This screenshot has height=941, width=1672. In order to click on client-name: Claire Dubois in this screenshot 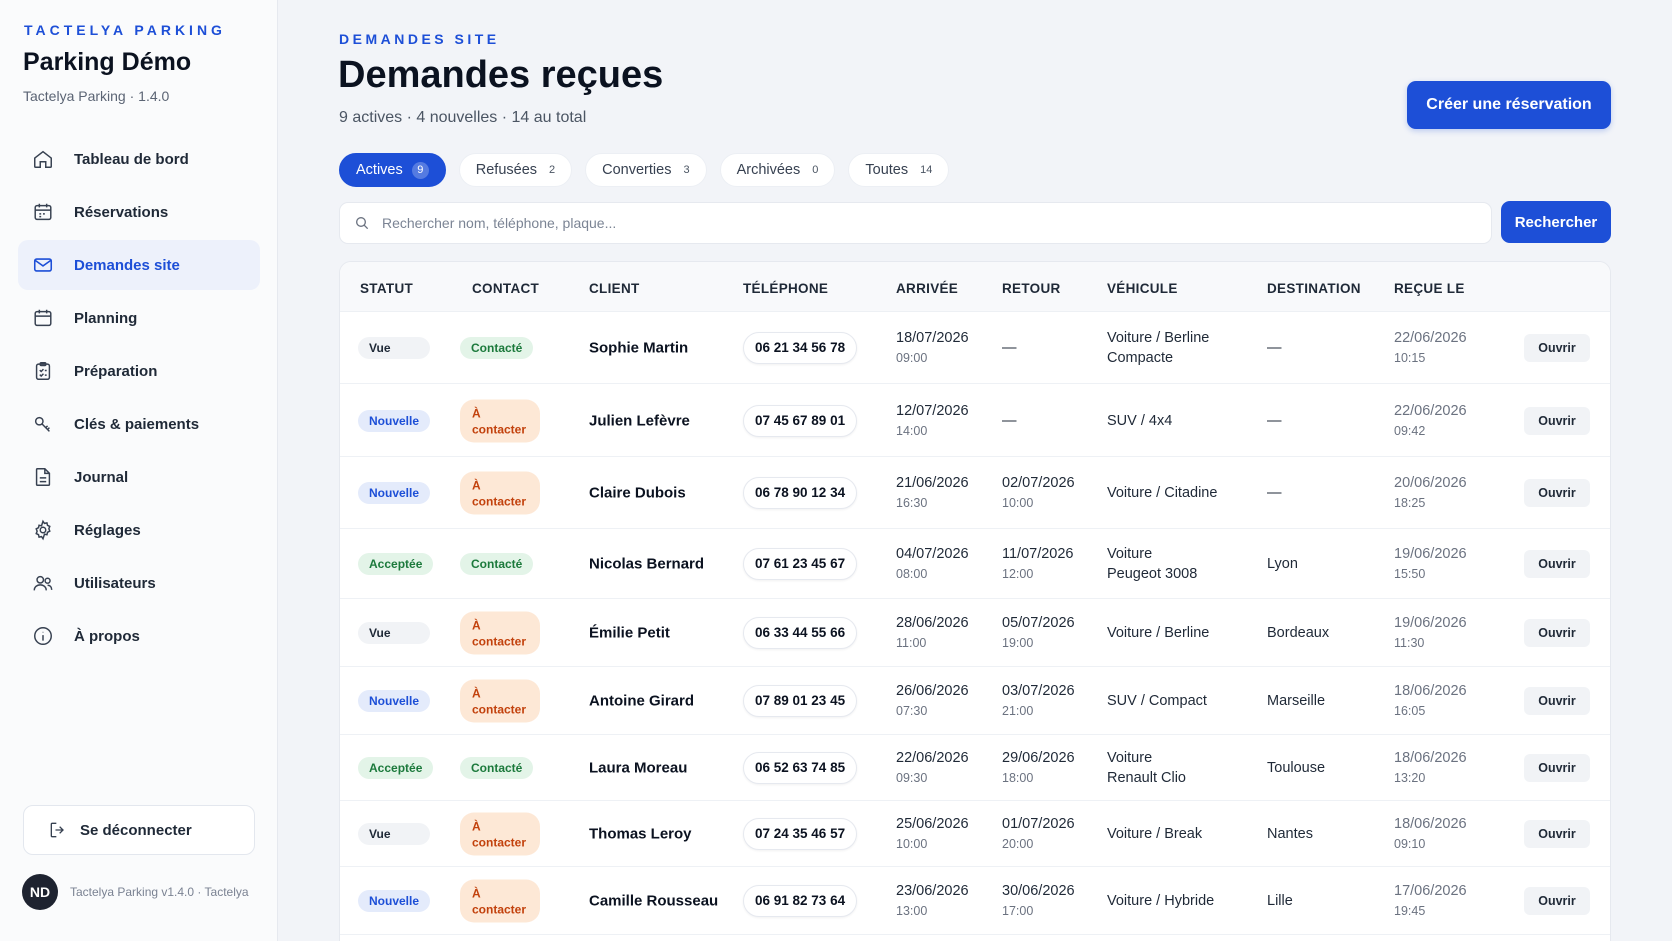, I will do `click(637, 492)`.